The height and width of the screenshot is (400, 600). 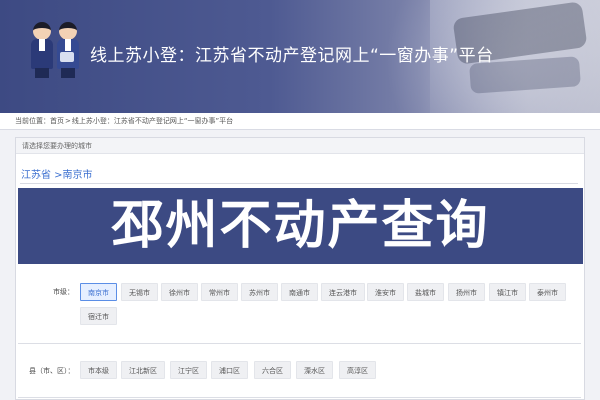 What do you see at coordinates (68, 50) in the screenshot?
I see `mascot-male-icon` at bounding box center [68, 50].